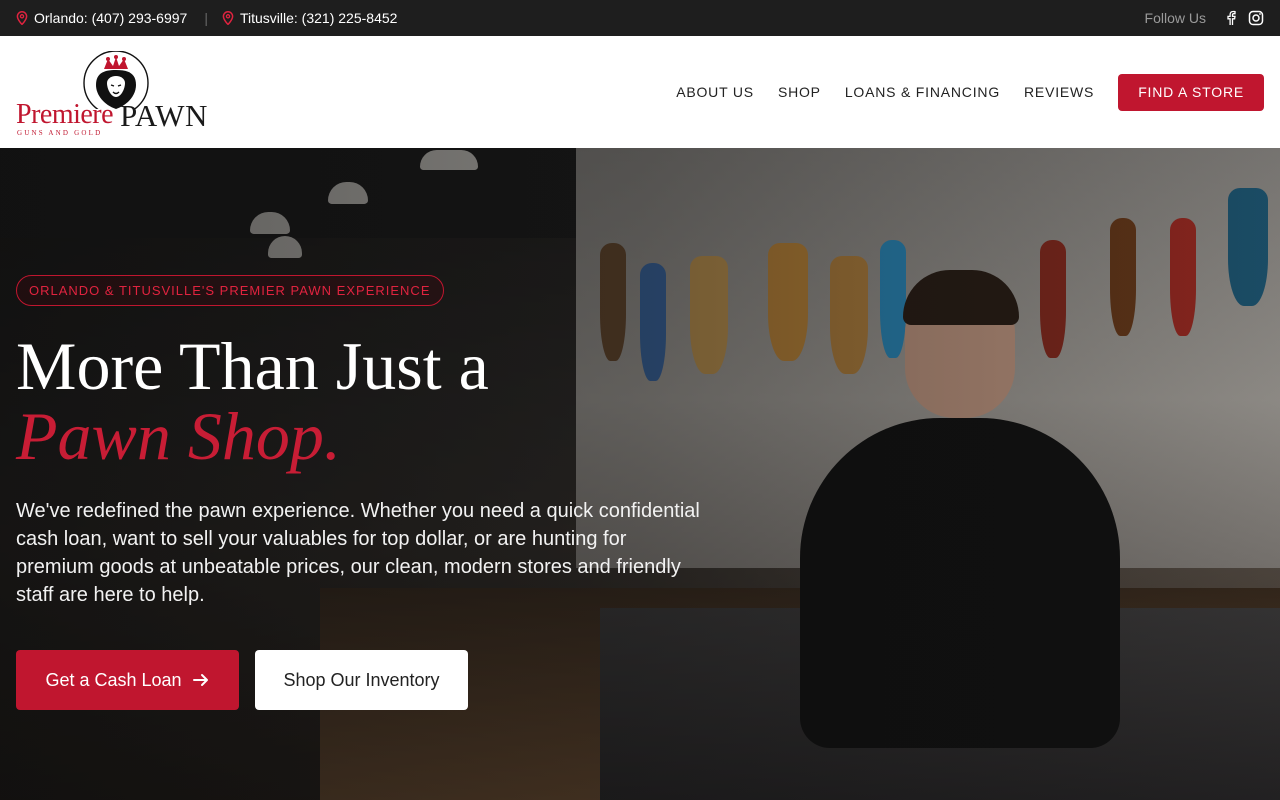 This screenshot has height=800, width=1280. What do you see at coordinates (164, 115) in the screenshot?
I see `logo-word-pawn: PAWN` at bounding box center [164, 115].